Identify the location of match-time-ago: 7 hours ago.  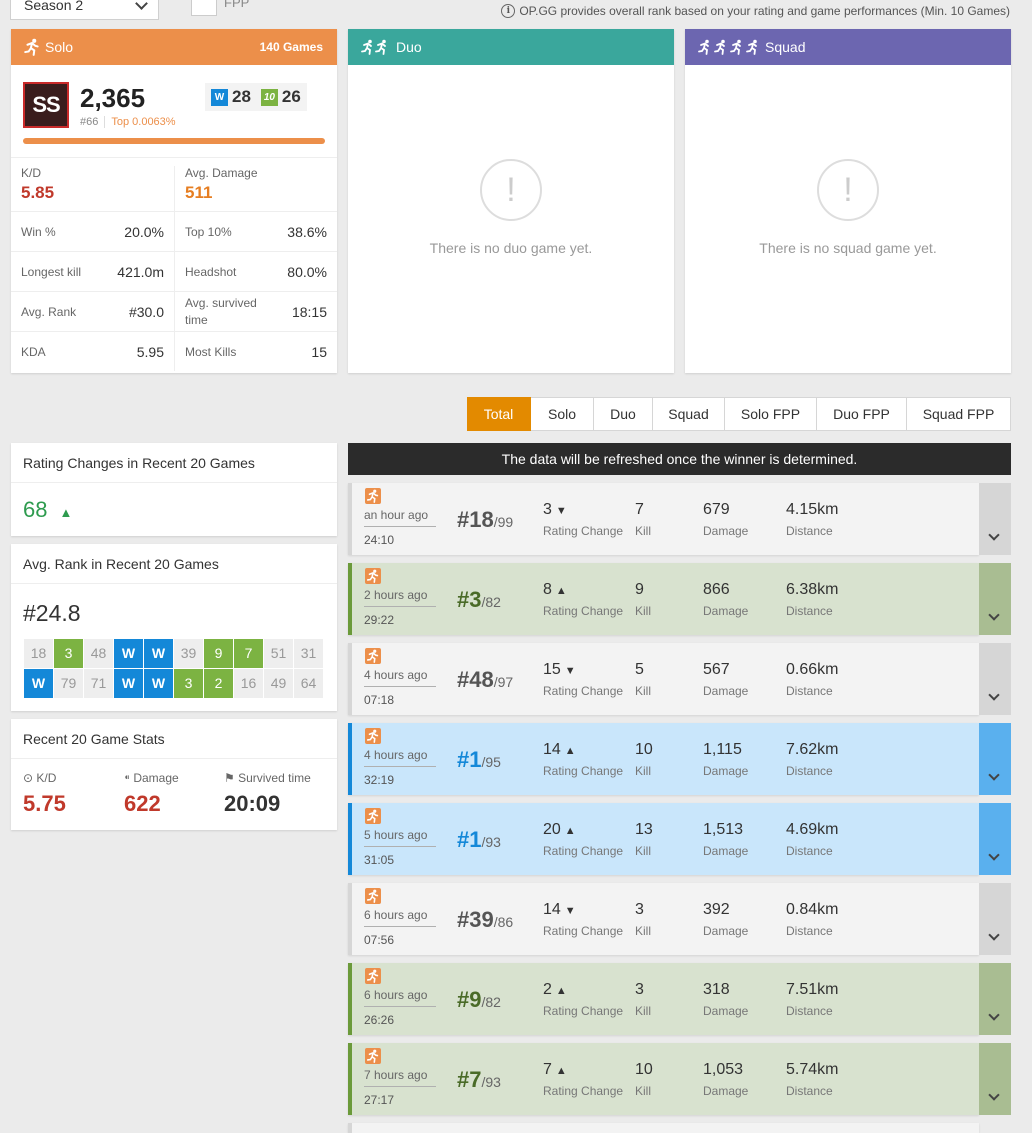
(400, 1077).